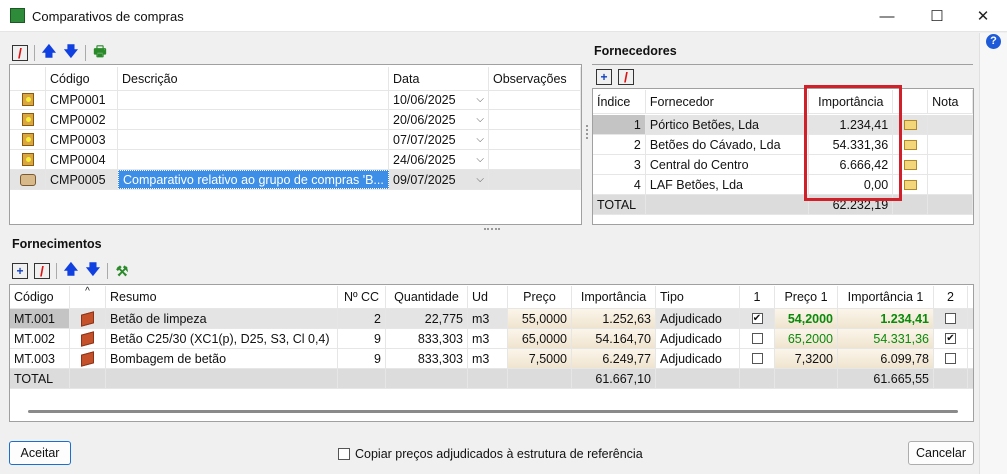  What do you see at coordinates (222, 338) in the screenshot?
I see `table-cell: Betão C25/30 (XC1(p), D25, S3, Cl 0,4)` at bounding box center [222, 338].